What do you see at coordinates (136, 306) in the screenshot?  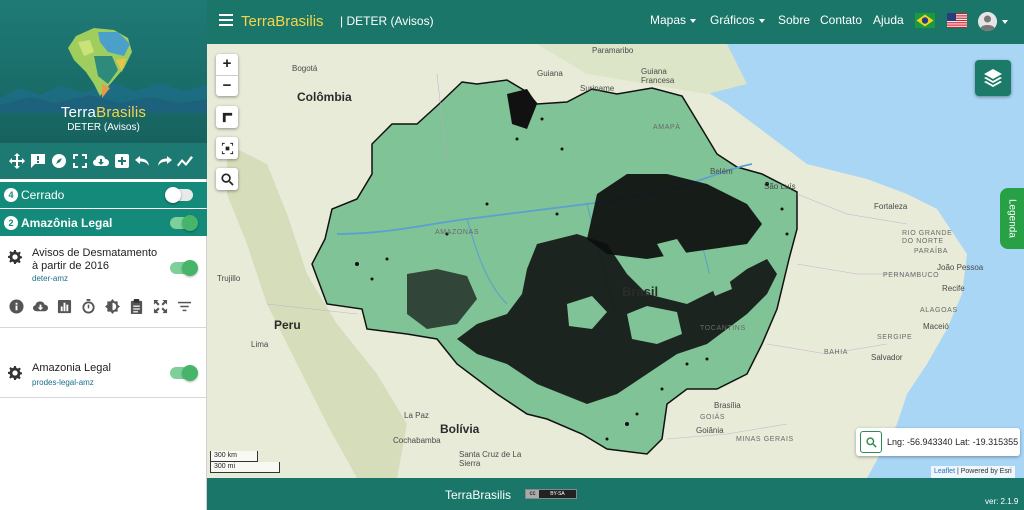 I see `clipboard-icon` at bounding box center [136, 306].